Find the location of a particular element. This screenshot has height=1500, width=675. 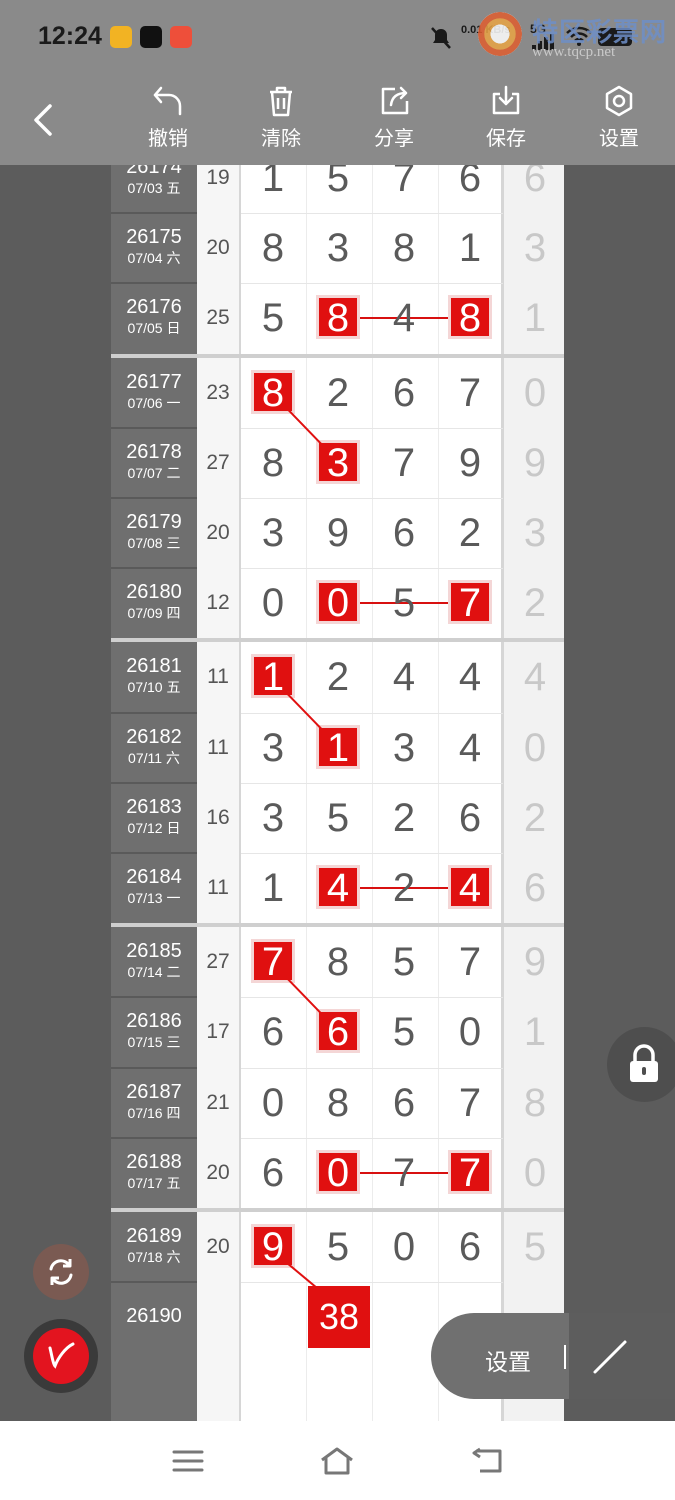

status-time: 12:24 is located at coordinates (70, 36).